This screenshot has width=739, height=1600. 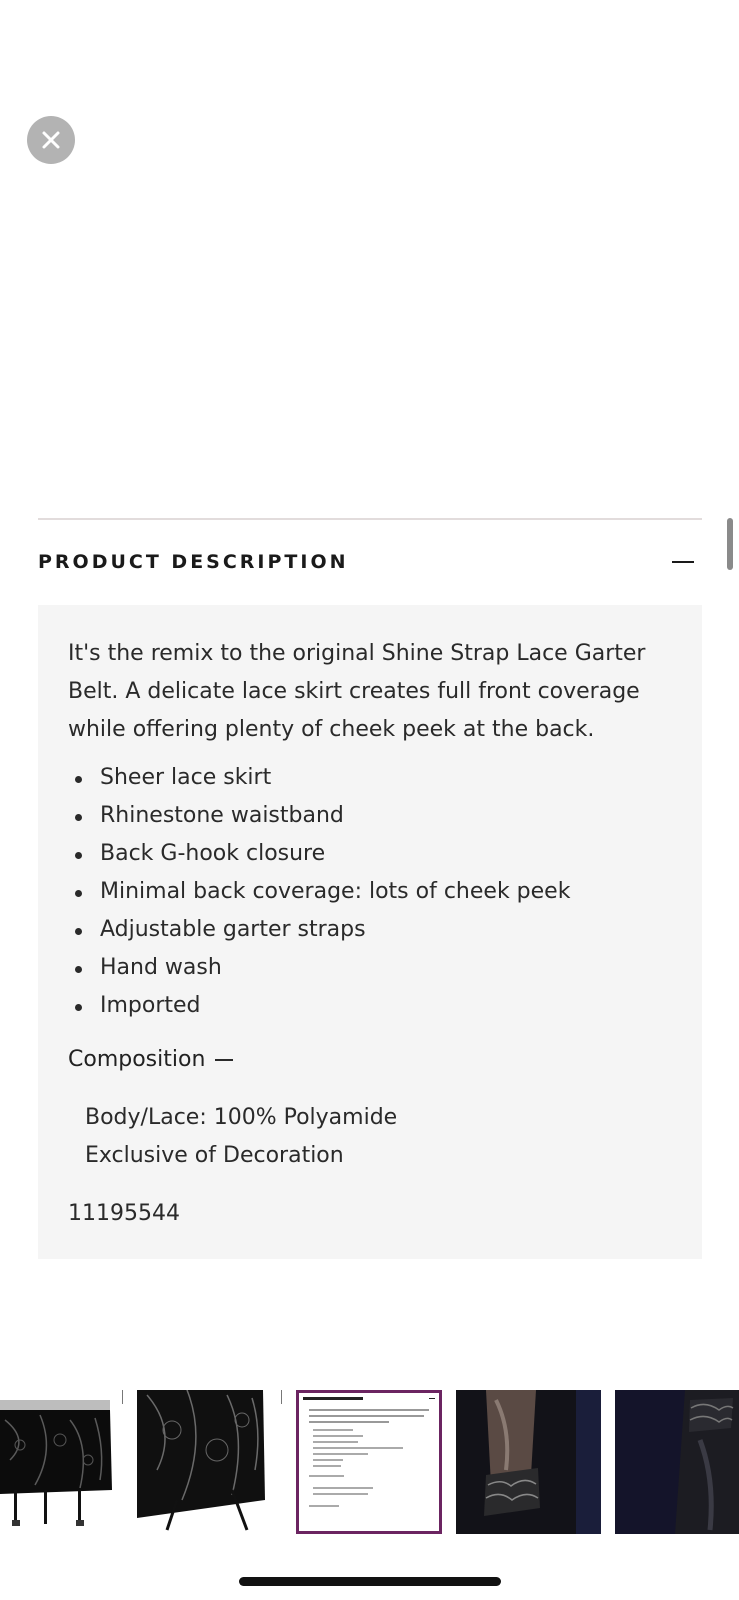 I want to click on close-icon, so click(x=51, y=140).